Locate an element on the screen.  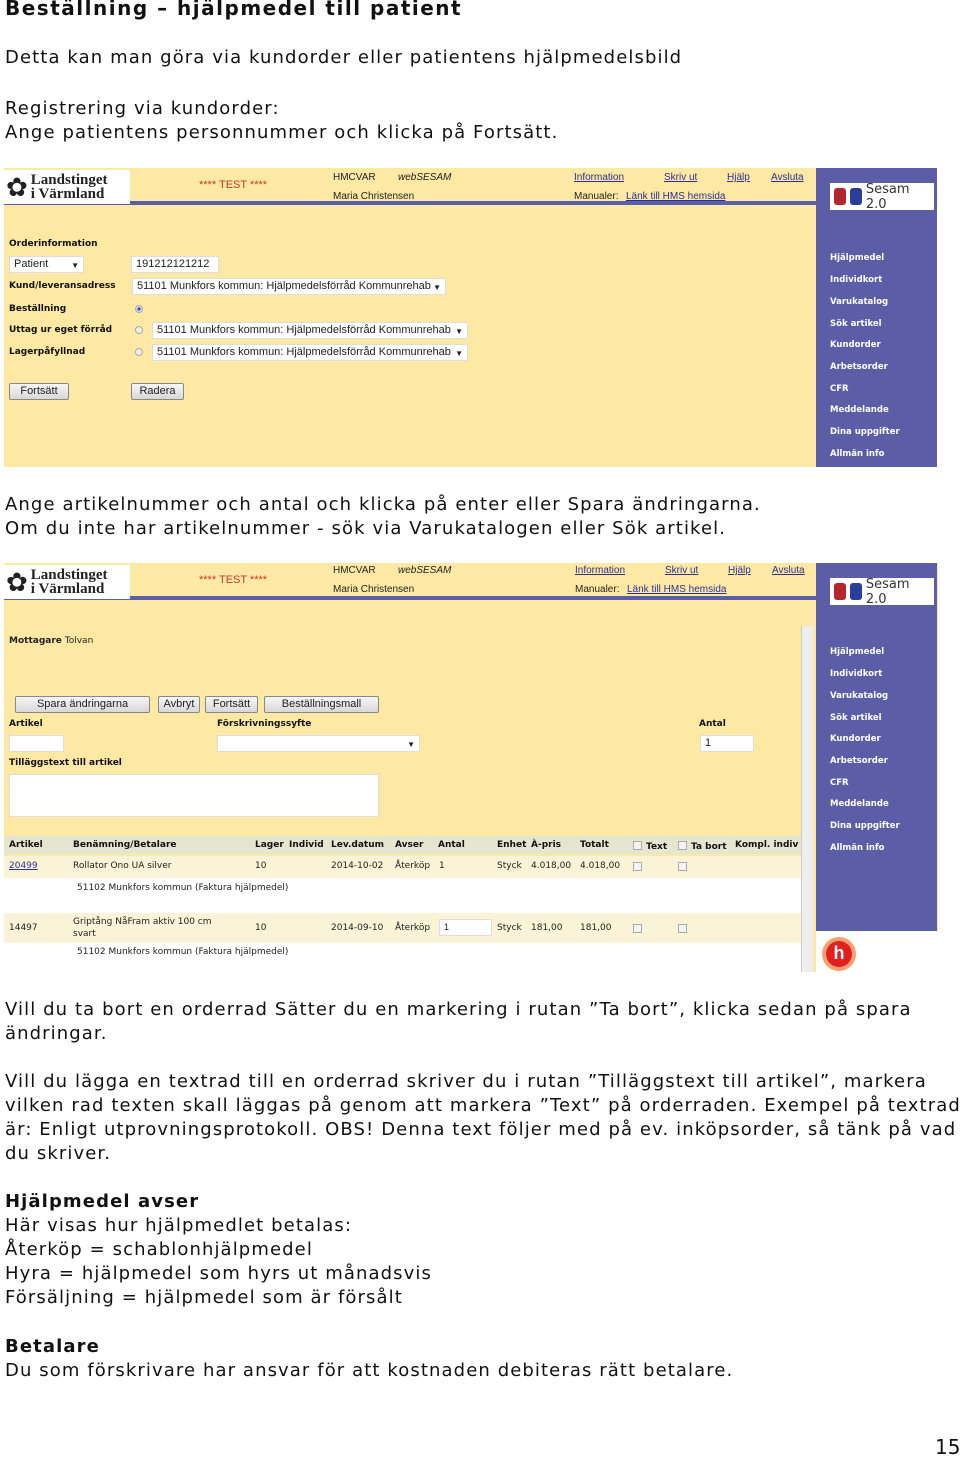
paragraph: Hyra = hjälpmedel som hyrs ut månadsvis is located at coordinates (218, 1273).